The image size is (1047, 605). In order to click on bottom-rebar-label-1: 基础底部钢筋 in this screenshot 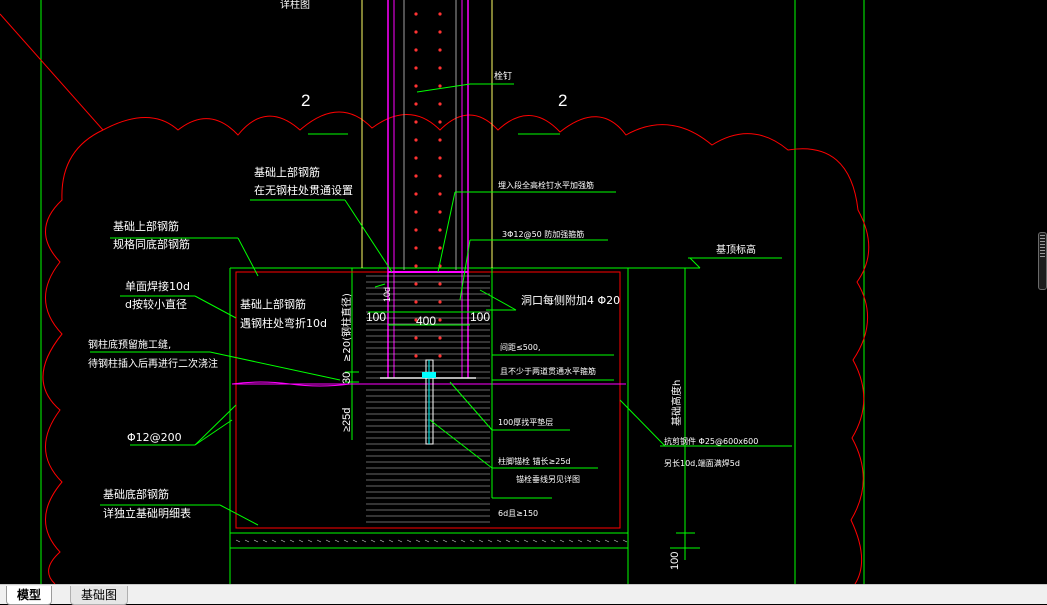, I will do `click(136, 494)`.